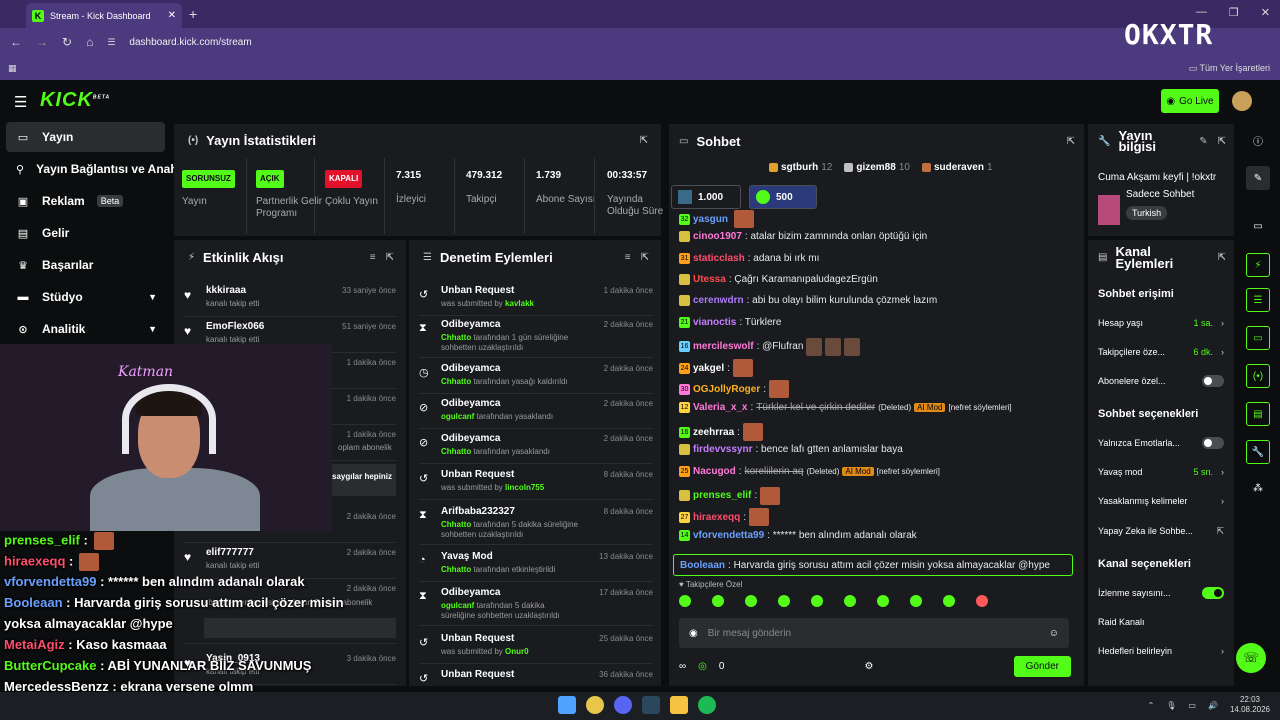  I want to click on account-age-setting: Hesap yaşı 1 sa. ›, so click(1161, 323).